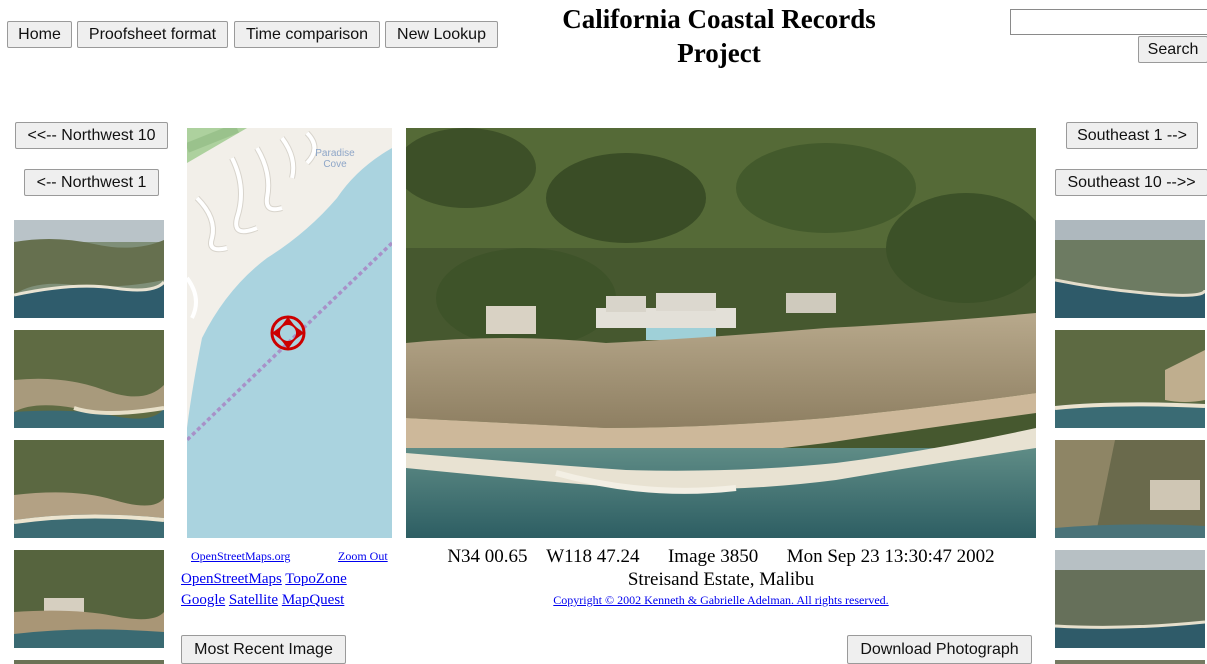 The height and width of the screenshot is (664, 1207). Describe the element at coordinates (890, 556) in the screenshot. I see `photo-date: Mon Sep 23 13:30:47 2002` at that location.